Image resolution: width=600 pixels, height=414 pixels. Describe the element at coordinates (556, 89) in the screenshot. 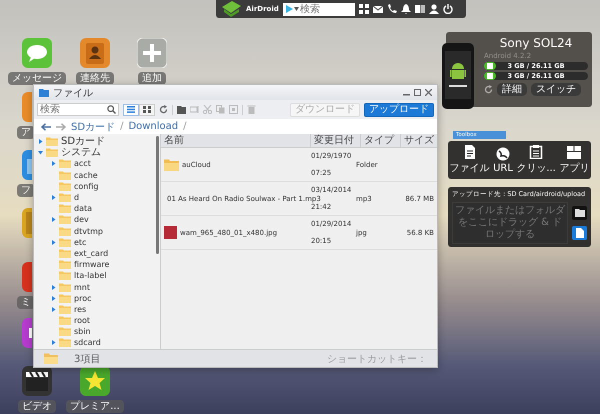

I see `switch-button: スイッチ` at that location.